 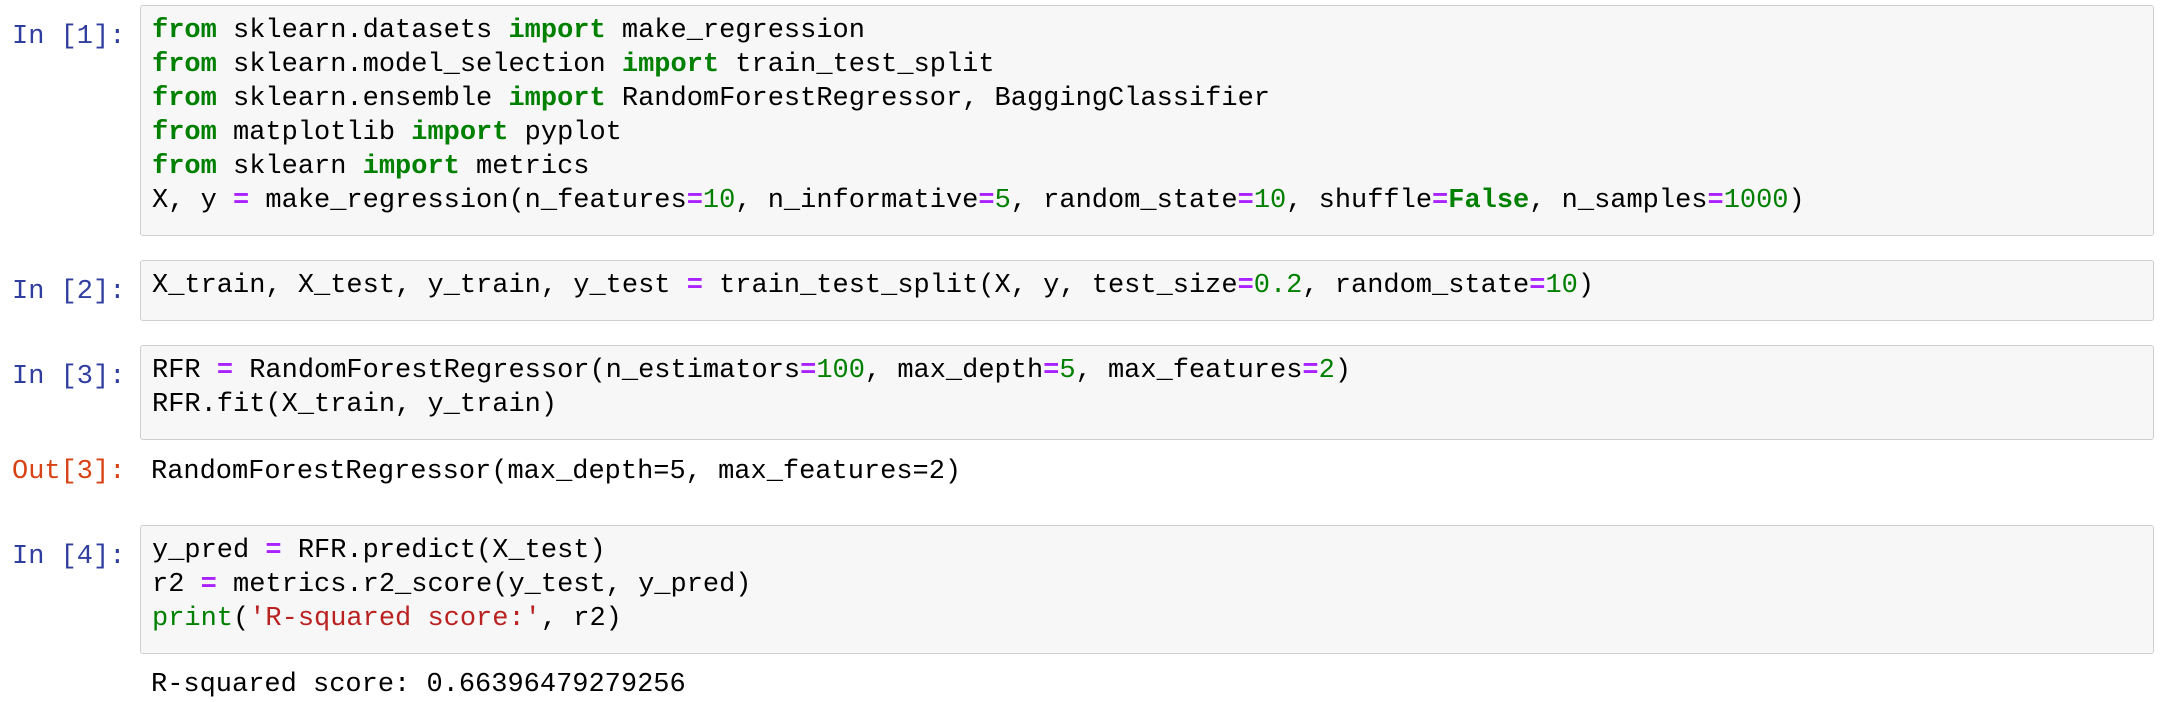 What do you see at coordinates (193, 201) in the screenshot?
I see `code-token: X, y` at bounding box center [193, 201].